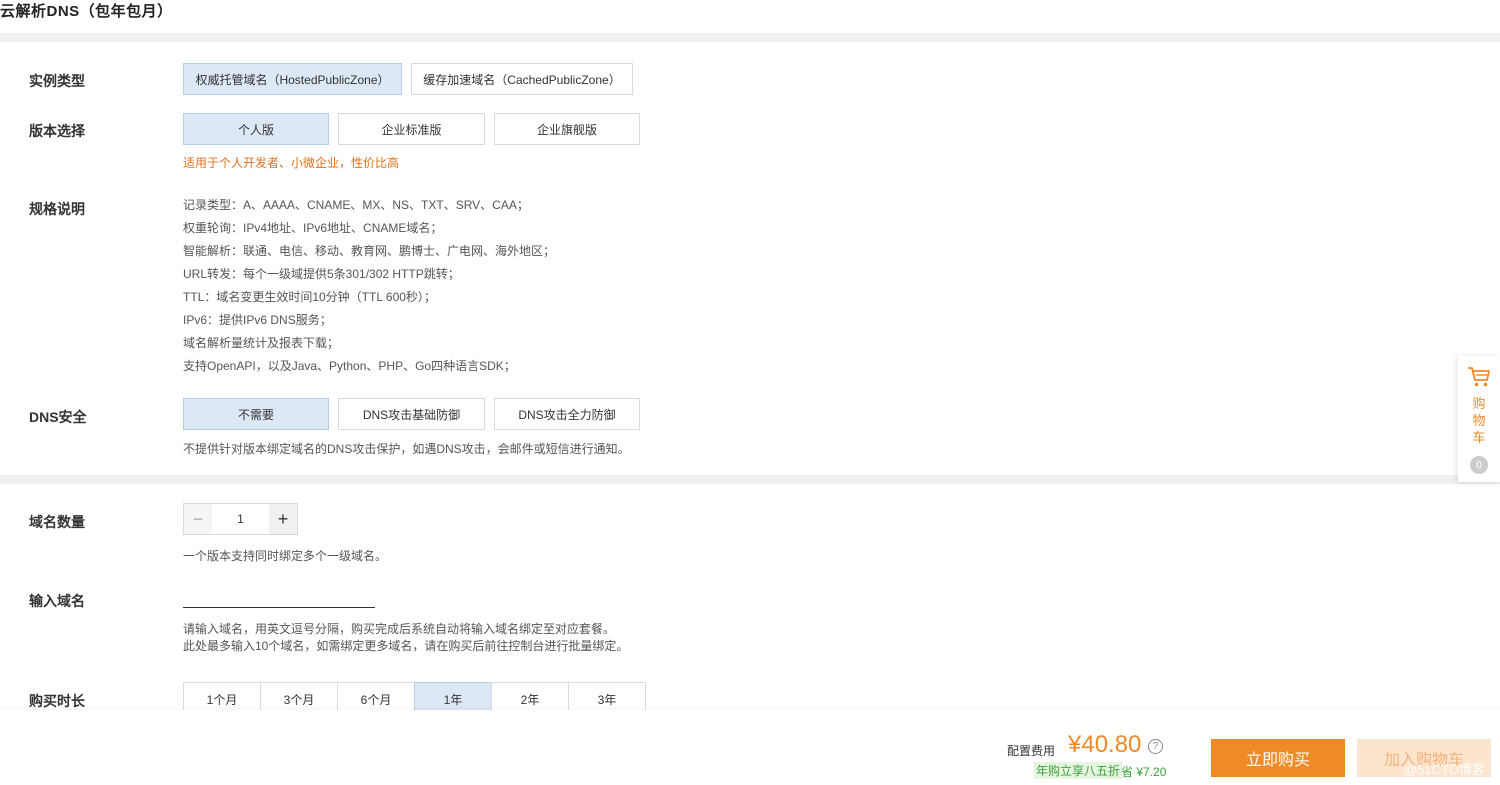  What do you see at coordinates (1144, 772) in the screenshot?
I see `save-amount: 省 ¥7.20` at bounding box center [1144, 772].